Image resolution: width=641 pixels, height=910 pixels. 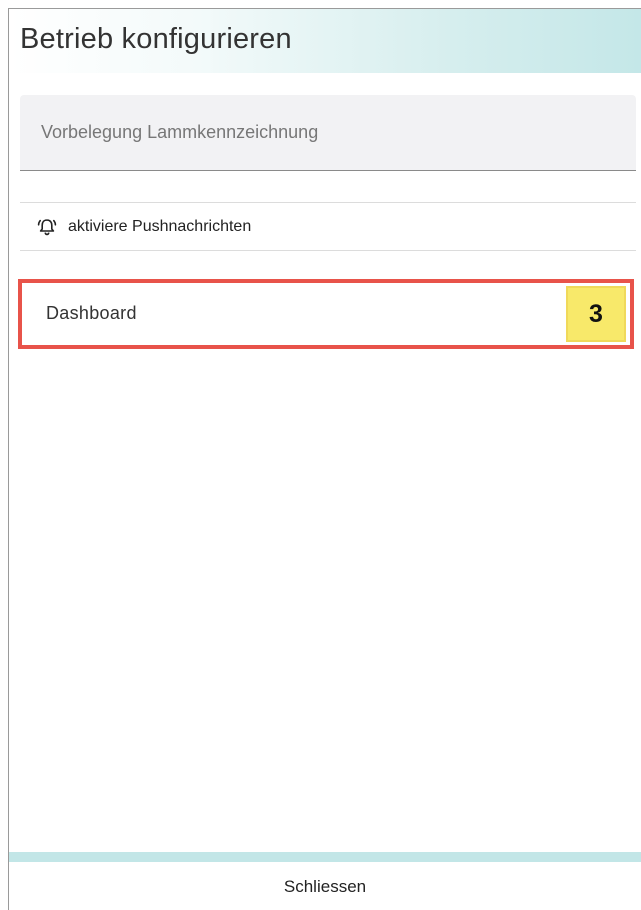 What do you see at coordinates (596, 314) in the screenshot?
I see `step-number-badge: 3` at bounding box center [596, 314].